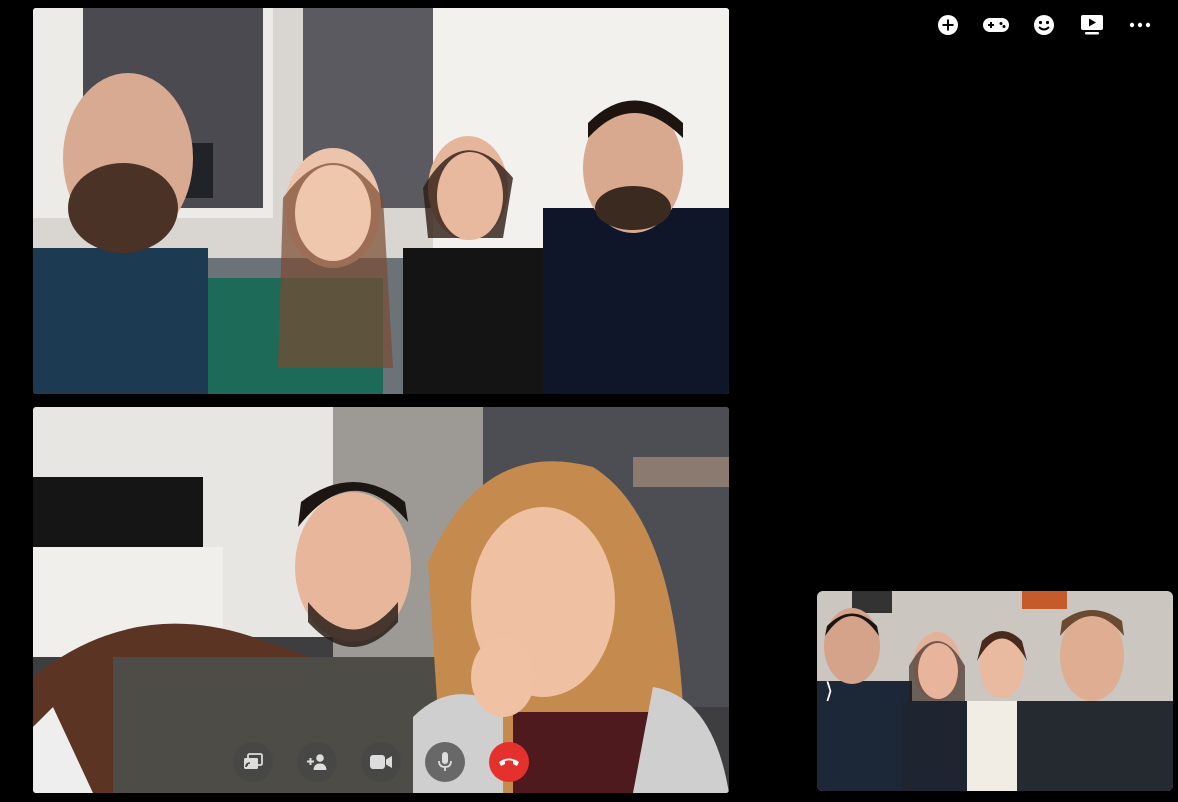  I want to click on screen-share-icon, so click(253, 761).